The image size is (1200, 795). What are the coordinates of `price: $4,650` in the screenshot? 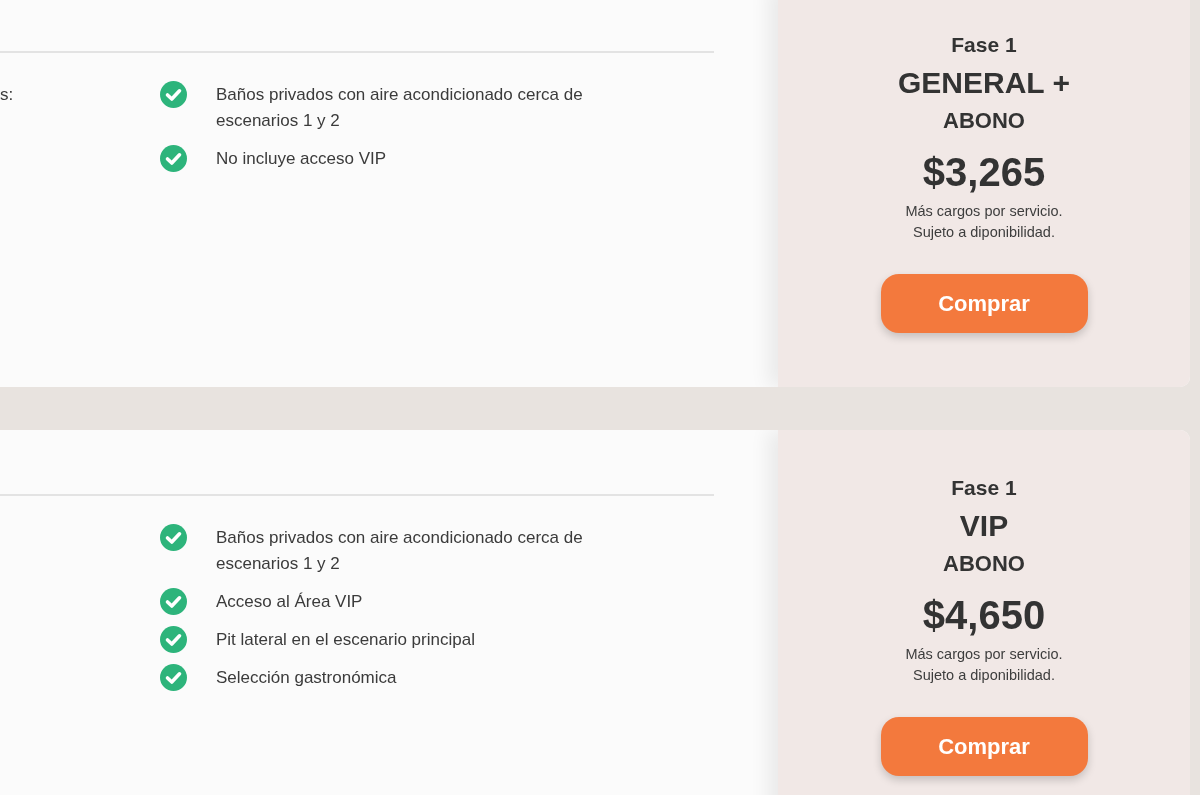 It's located at (984, 615).